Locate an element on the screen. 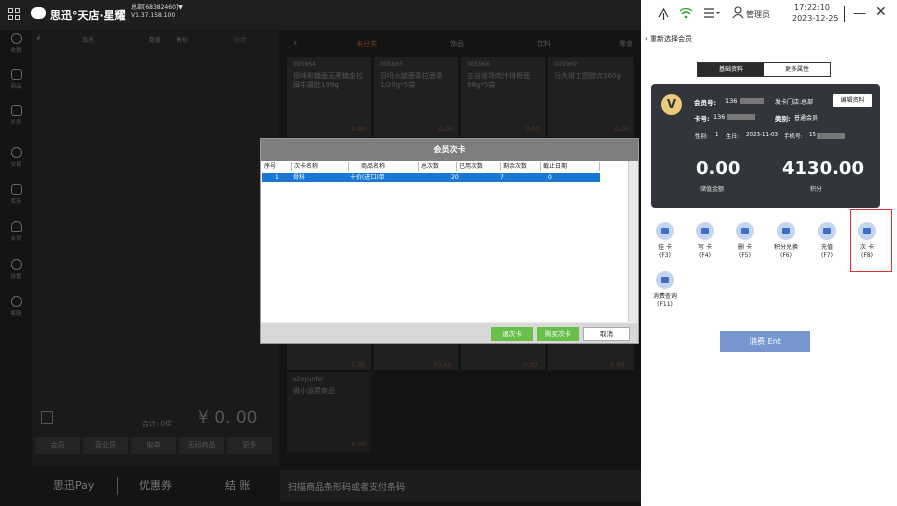 The height and width of the screenshot is (506, 897). product-icon is located at coordinates (16, 74).